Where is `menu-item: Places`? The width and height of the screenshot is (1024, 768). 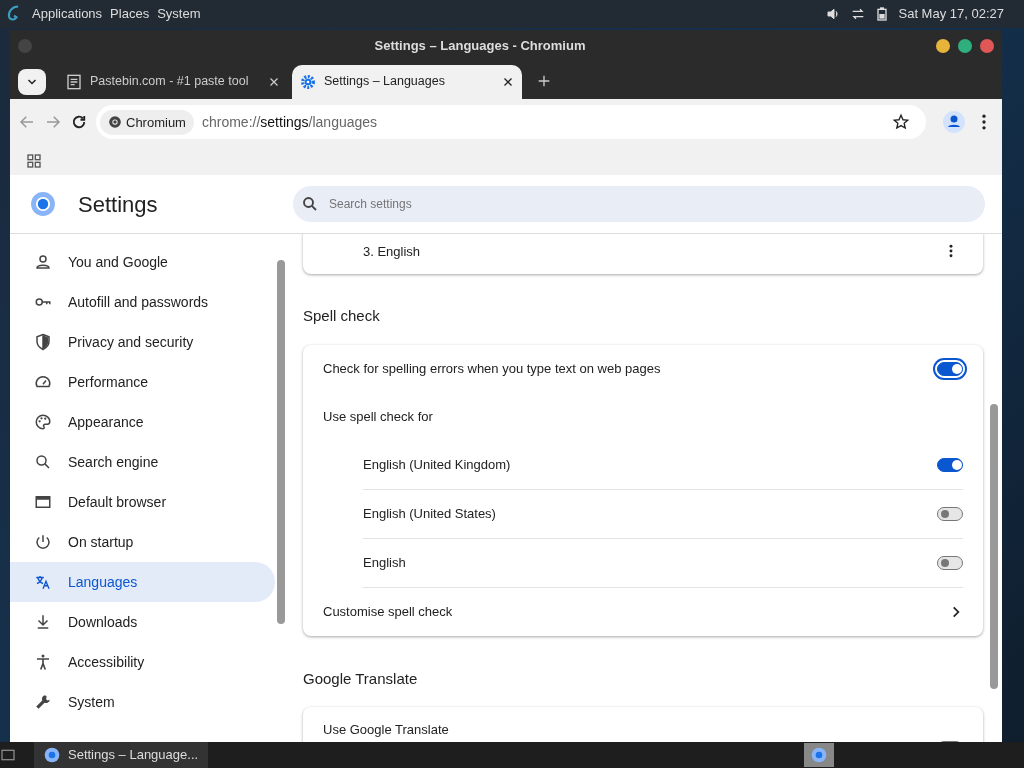
menu-item: Places is located at coordinates (130, 14).